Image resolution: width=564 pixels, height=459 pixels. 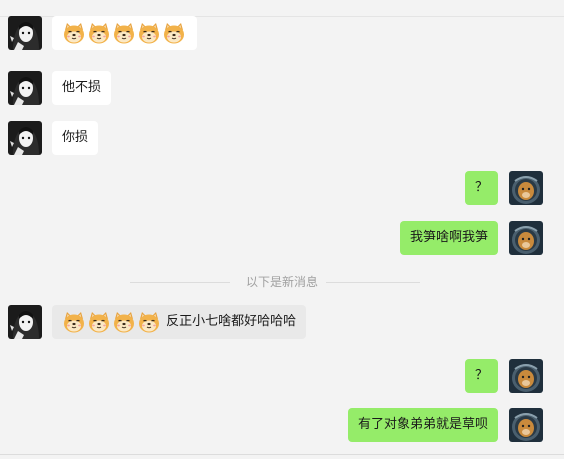 I want to click on message-text: 反正小七啥都好哈哈哈, so click(x=231, y=321).